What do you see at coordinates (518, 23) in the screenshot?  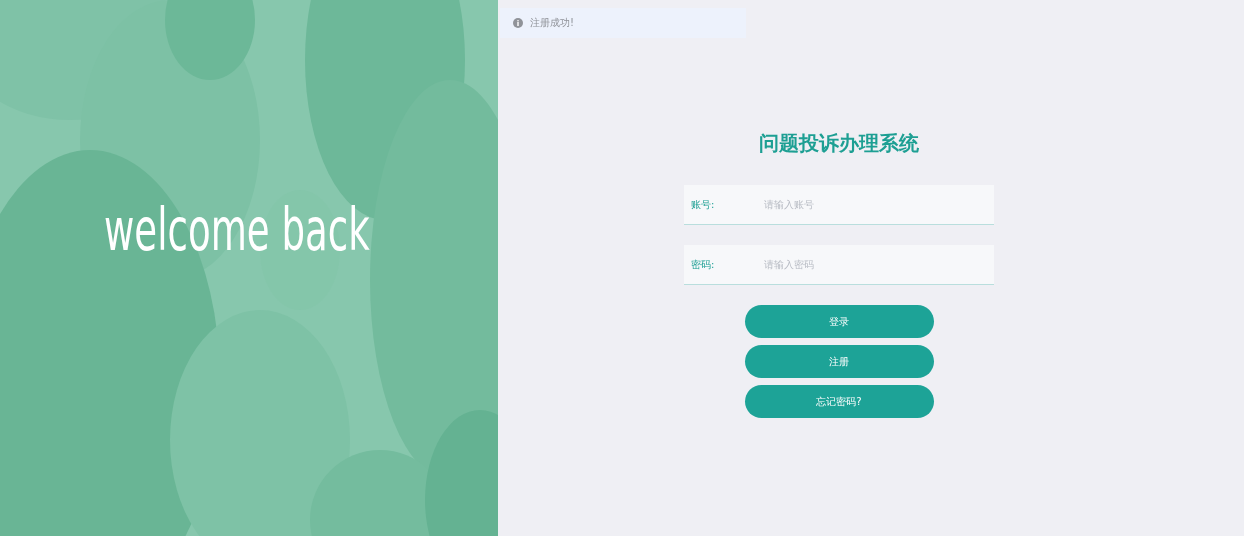 I see `info-icon` at bounding box center [518, 23].